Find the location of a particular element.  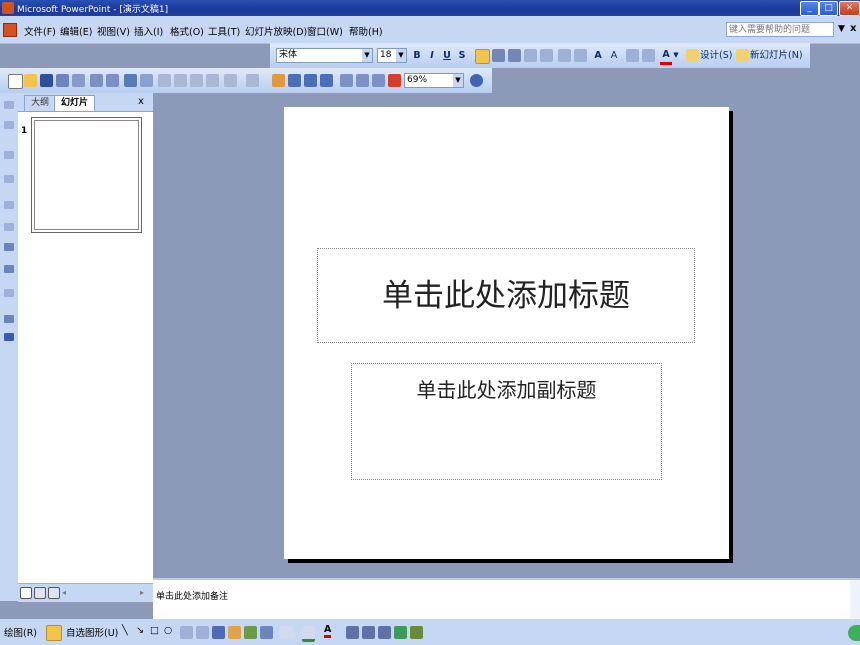

slide-sorter-icon is located at coordinates (40, 593).